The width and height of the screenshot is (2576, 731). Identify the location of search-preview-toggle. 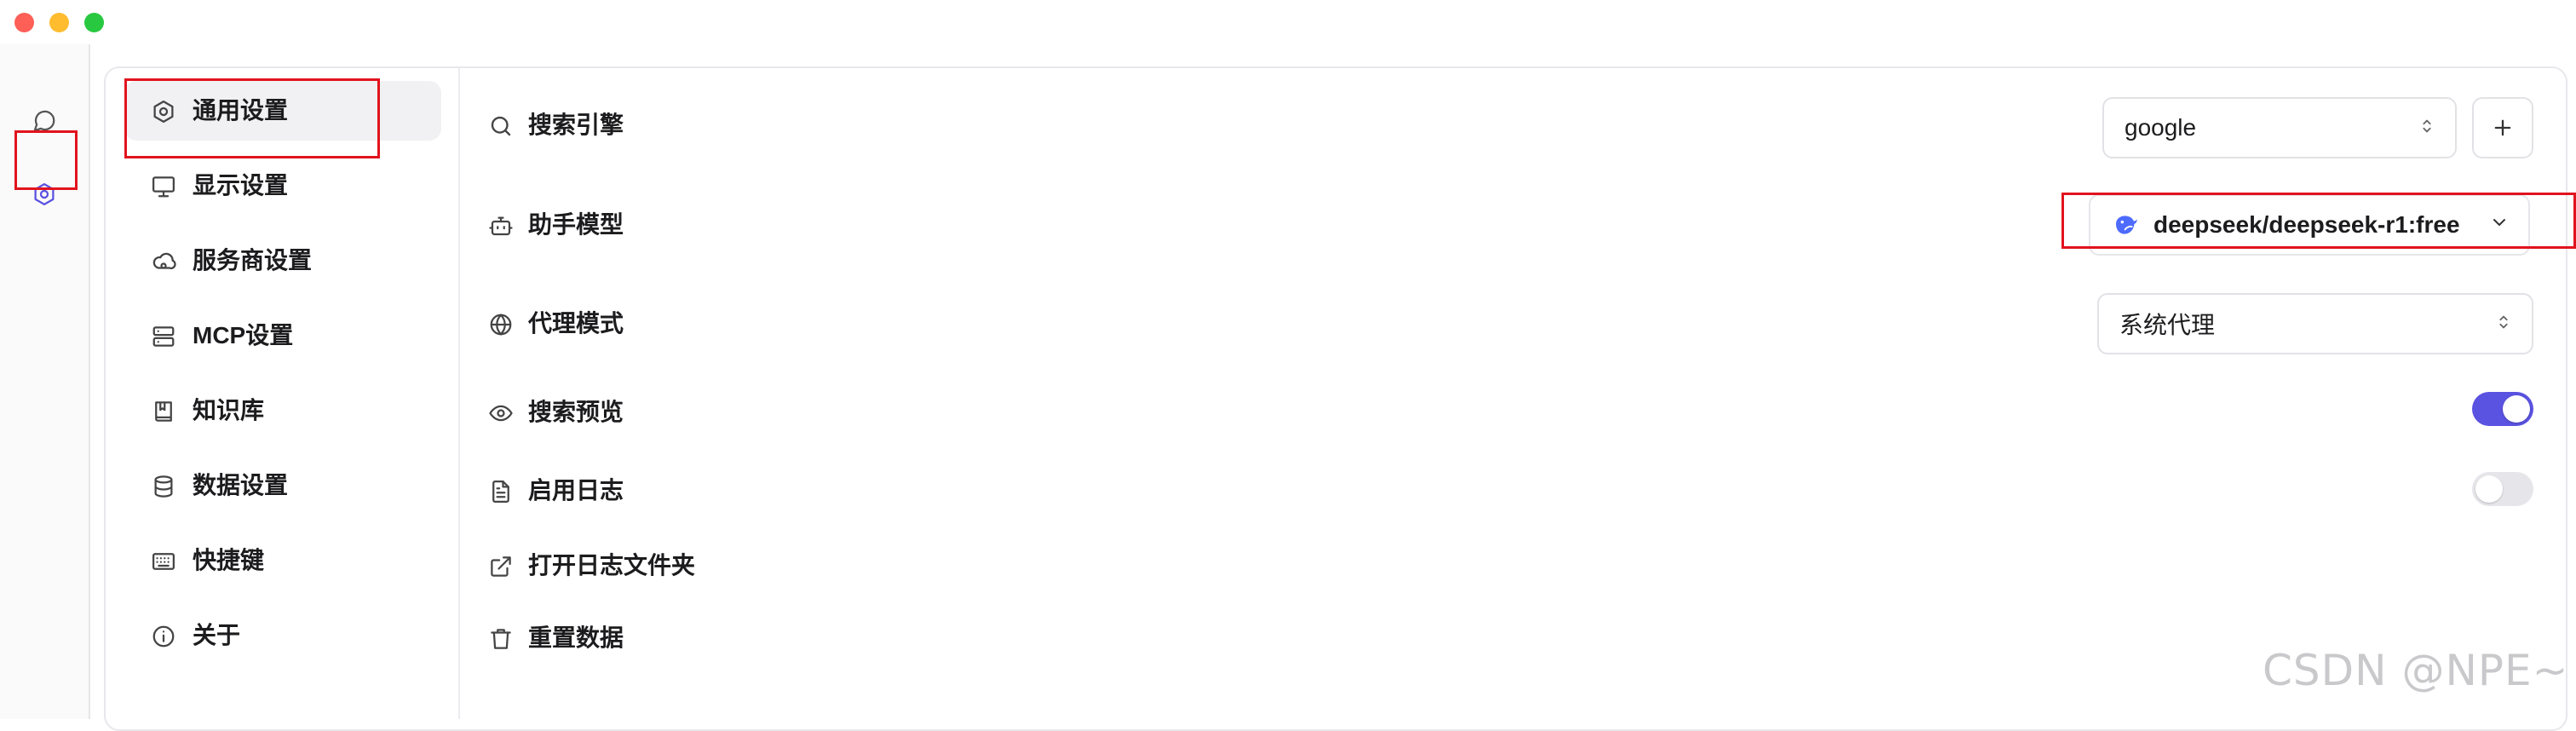
(2502, 409).